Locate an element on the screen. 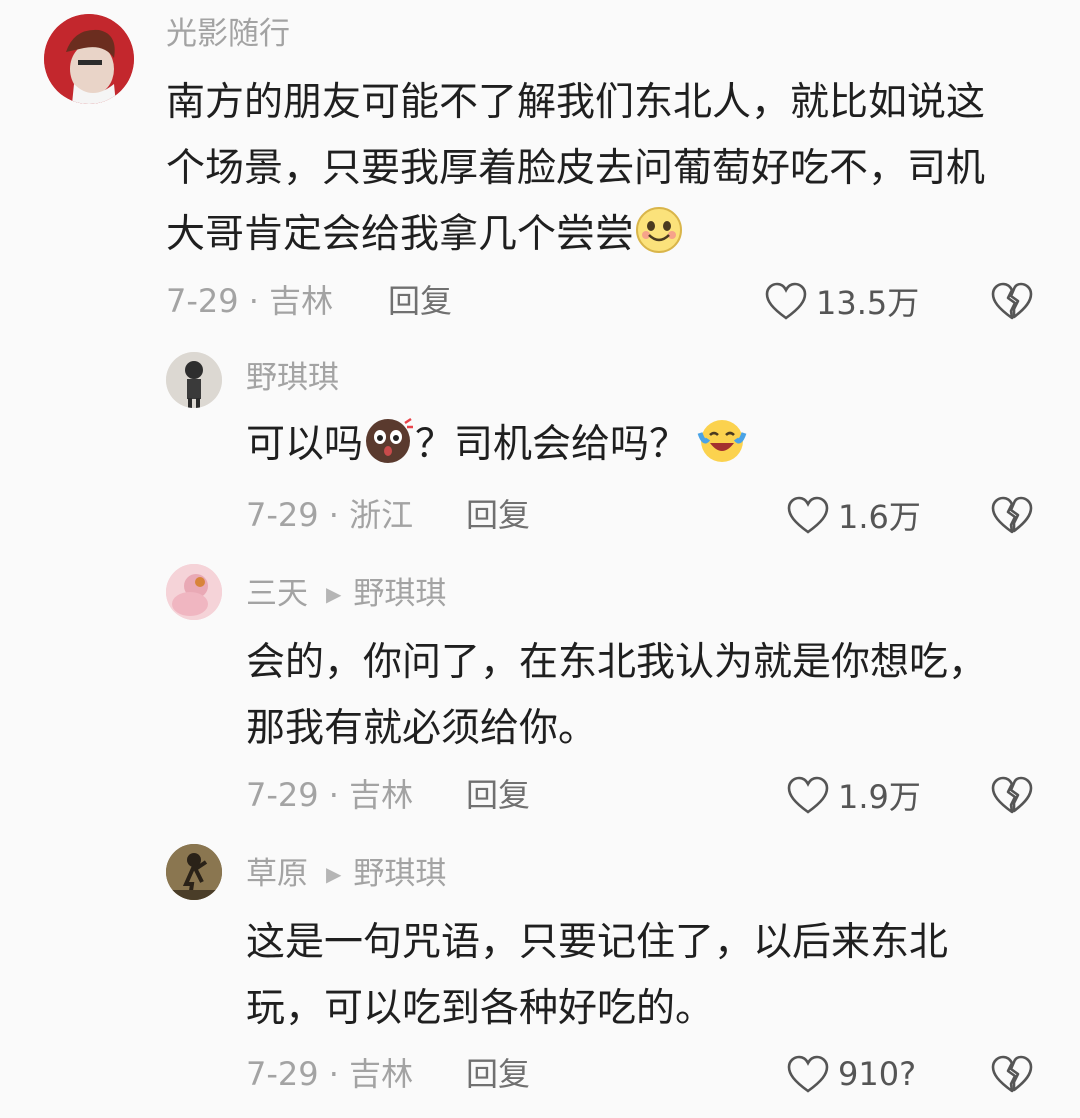  username-text: 三天 is located at coordinates (277, 594).